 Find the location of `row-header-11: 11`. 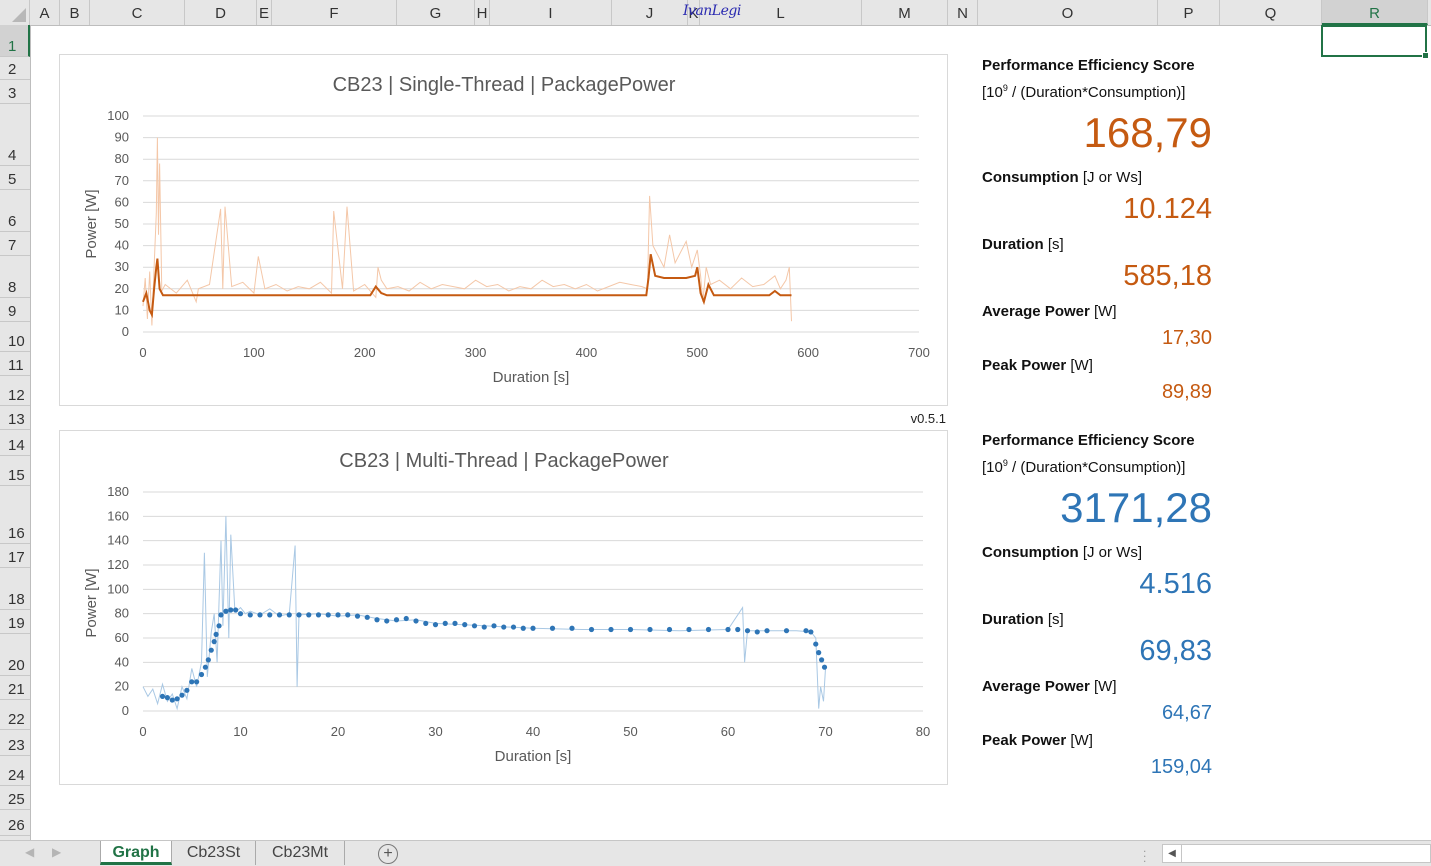

row-header-11: 11 is located at coordinates (15, 364).